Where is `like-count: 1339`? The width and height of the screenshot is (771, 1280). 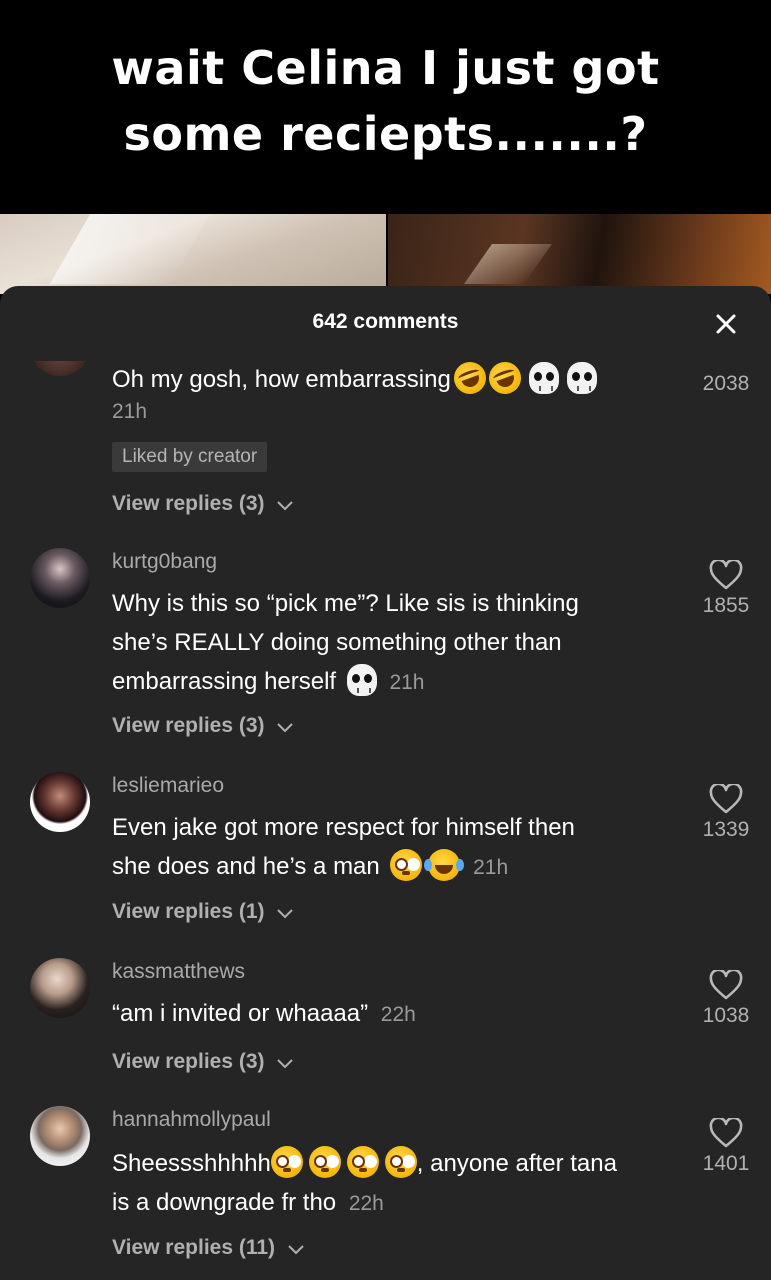 like-count: 1339 is located at coordinates (726, 829).